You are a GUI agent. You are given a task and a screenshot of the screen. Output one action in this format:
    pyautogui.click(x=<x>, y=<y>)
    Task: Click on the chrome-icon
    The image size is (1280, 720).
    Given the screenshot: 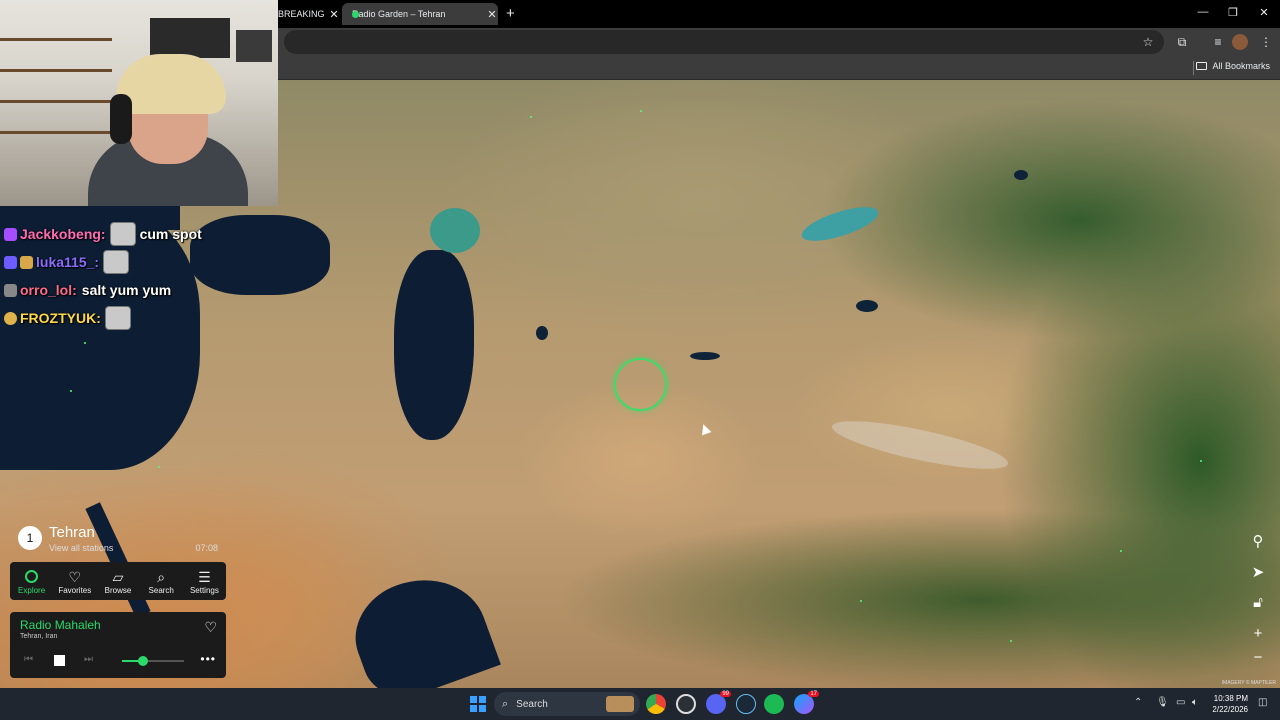 What is the action you would take?
    pyautogui.click(x=656, y=704)
    